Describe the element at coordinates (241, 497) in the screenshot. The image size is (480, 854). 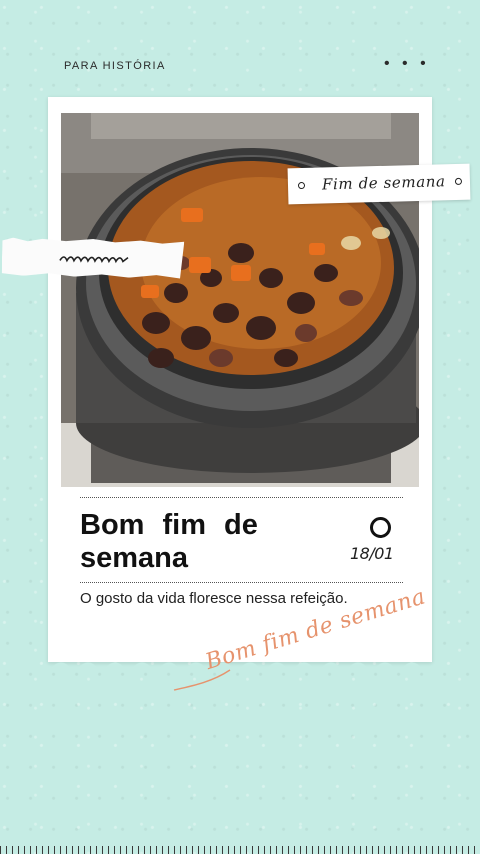
I see `divider-top` at that location.